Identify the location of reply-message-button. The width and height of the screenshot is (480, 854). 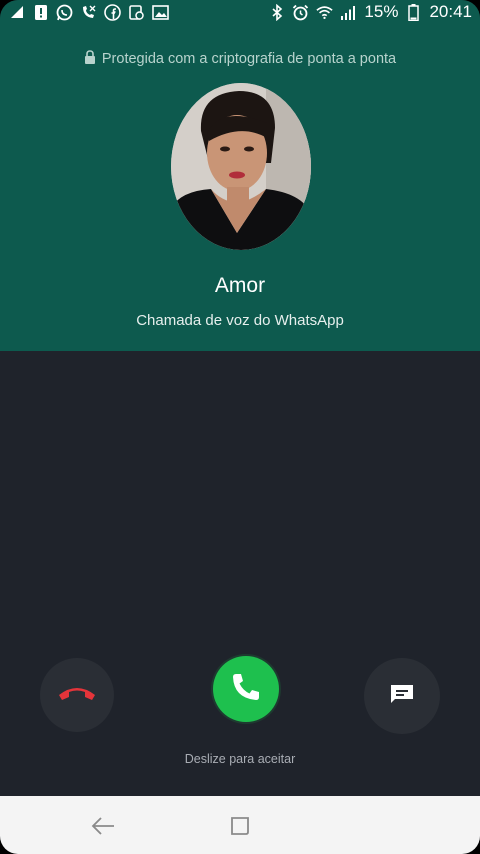
(402, 696).